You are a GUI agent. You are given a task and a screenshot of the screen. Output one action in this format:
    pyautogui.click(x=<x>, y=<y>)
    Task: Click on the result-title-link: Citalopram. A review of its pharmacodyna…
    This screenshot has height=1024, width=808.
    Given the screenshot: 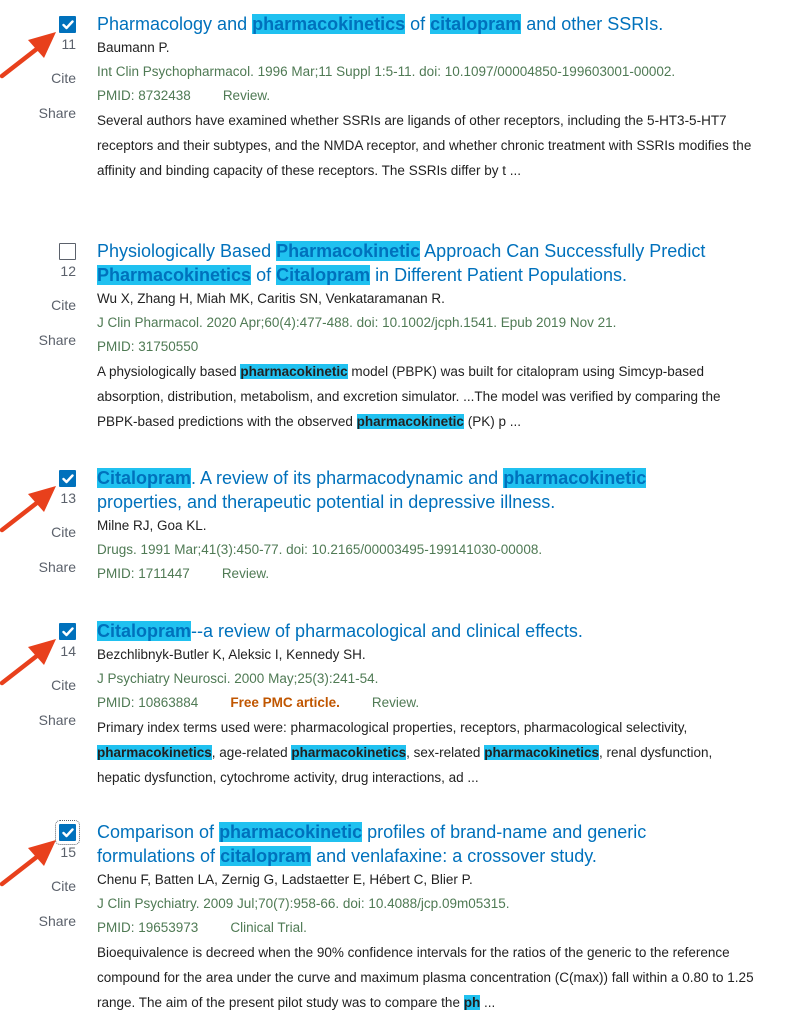 What is the action you would take?
    pyautogui.click(x=389, y=490)
    